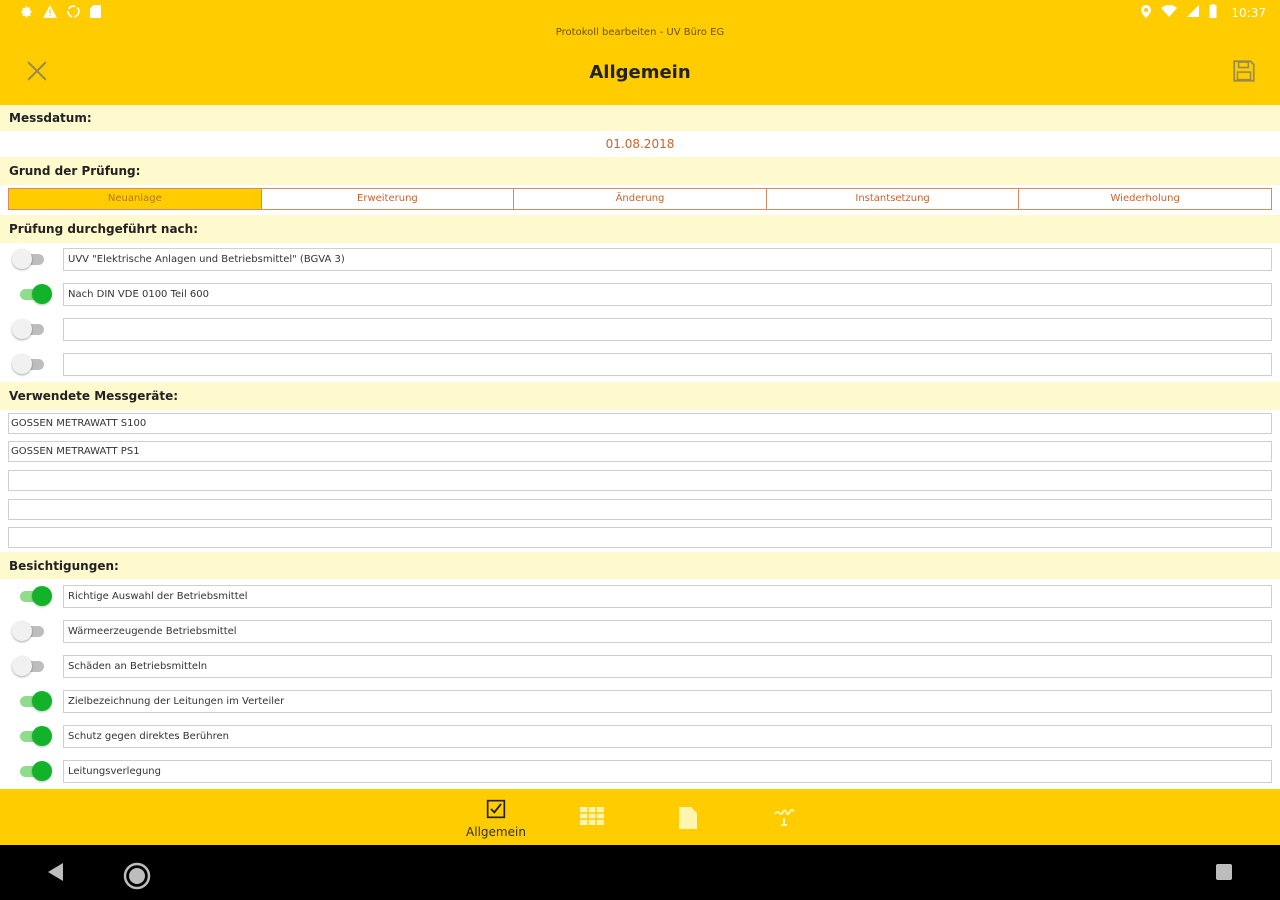 This screenshot has height=900, width=1280. I want to click on warning-icon, so click(50, 13).